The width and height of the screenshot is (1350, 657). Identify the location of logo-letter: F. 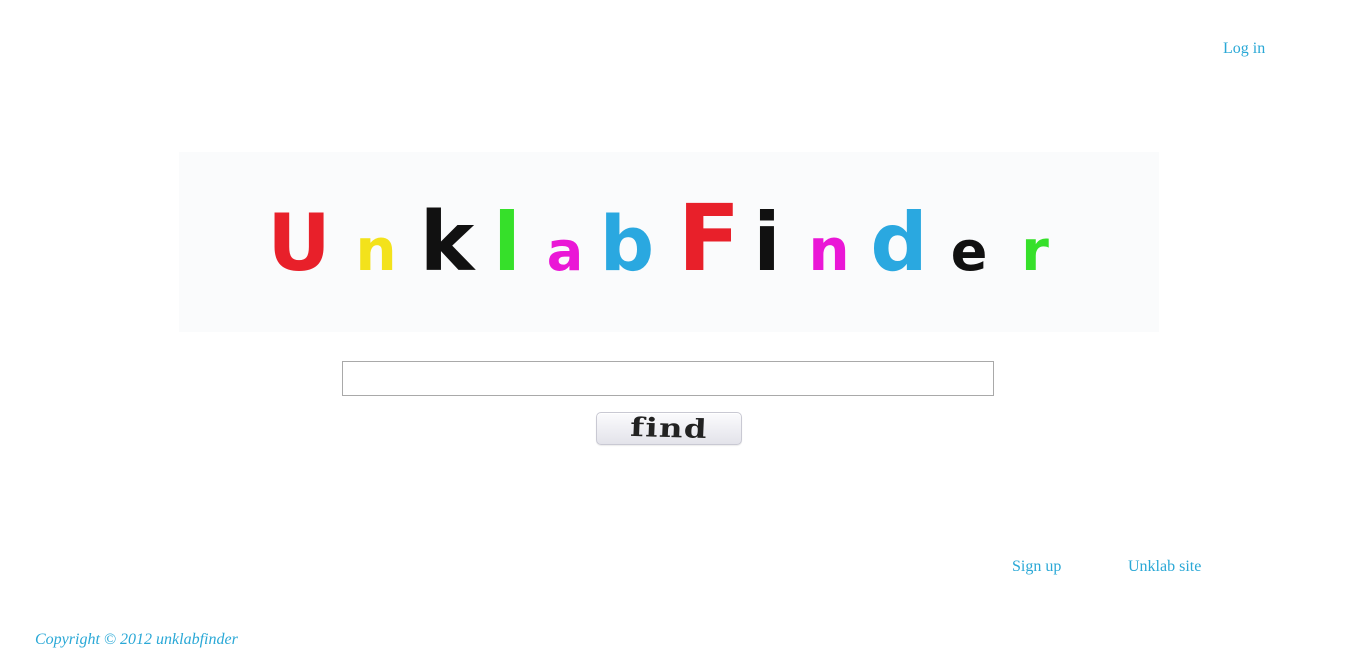
(709, 238).